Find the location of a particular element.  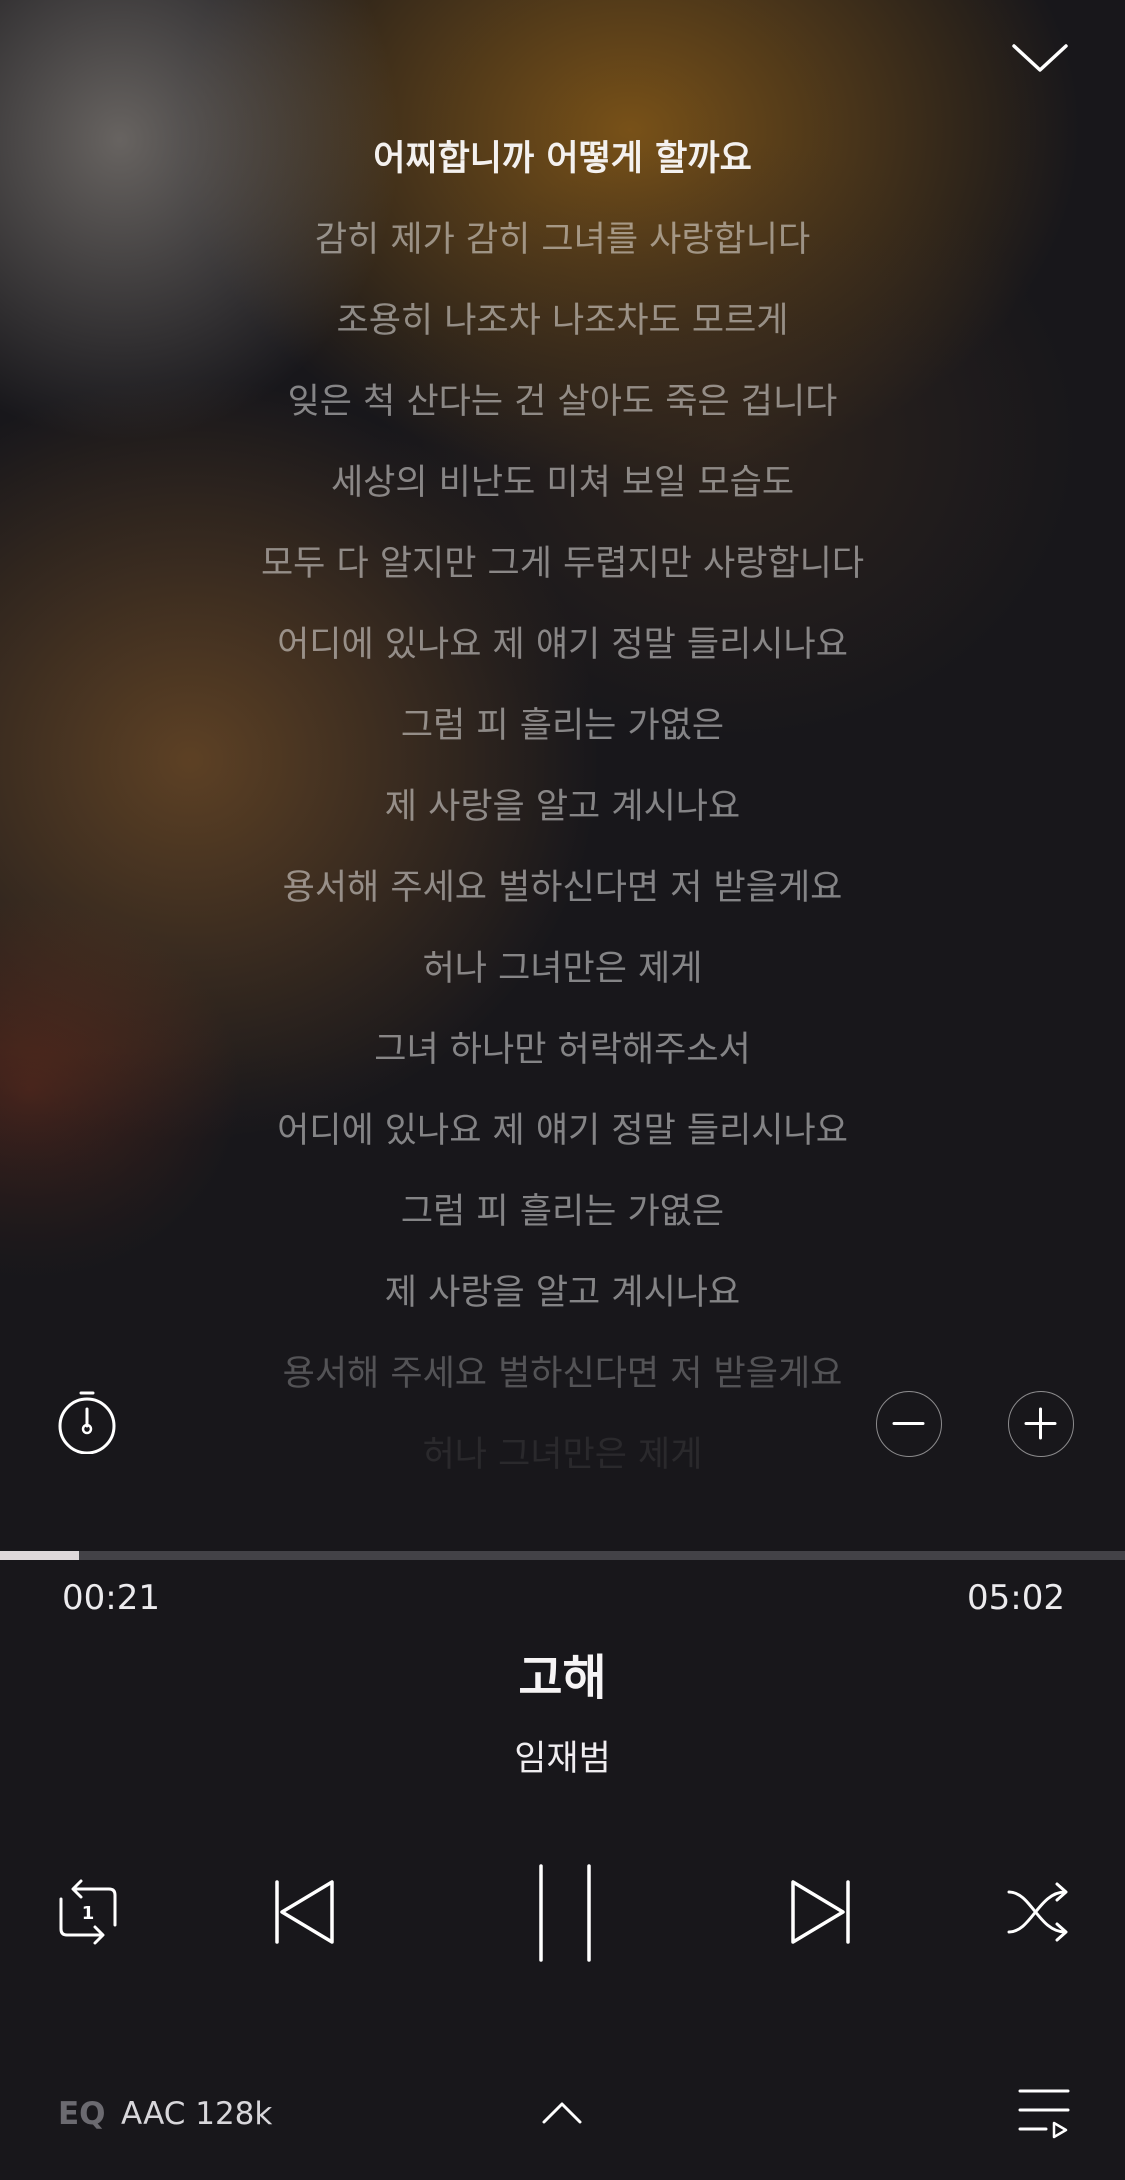

skip-next-icon is located at coordinates (820, 1912).